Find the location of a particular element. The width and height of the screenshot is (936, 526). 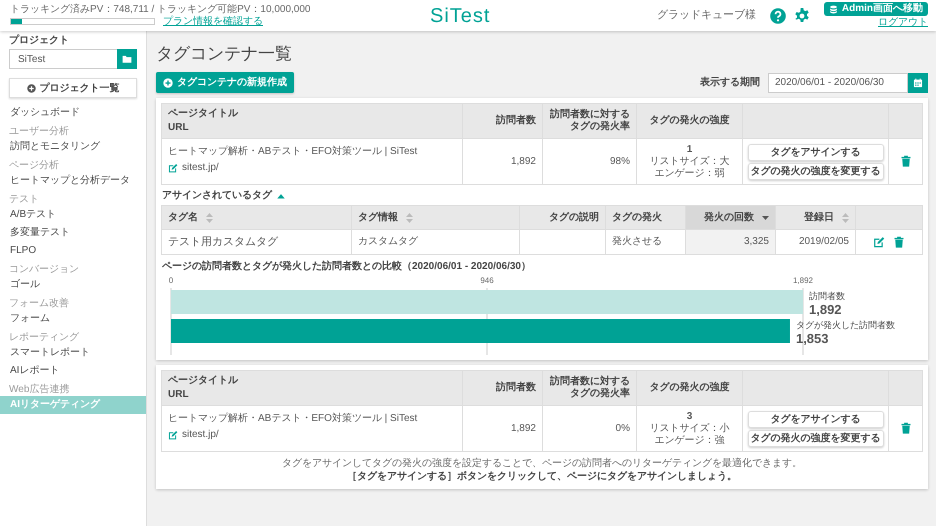

sidebar-heading: レポーティング is located at coordinates (44, 337).